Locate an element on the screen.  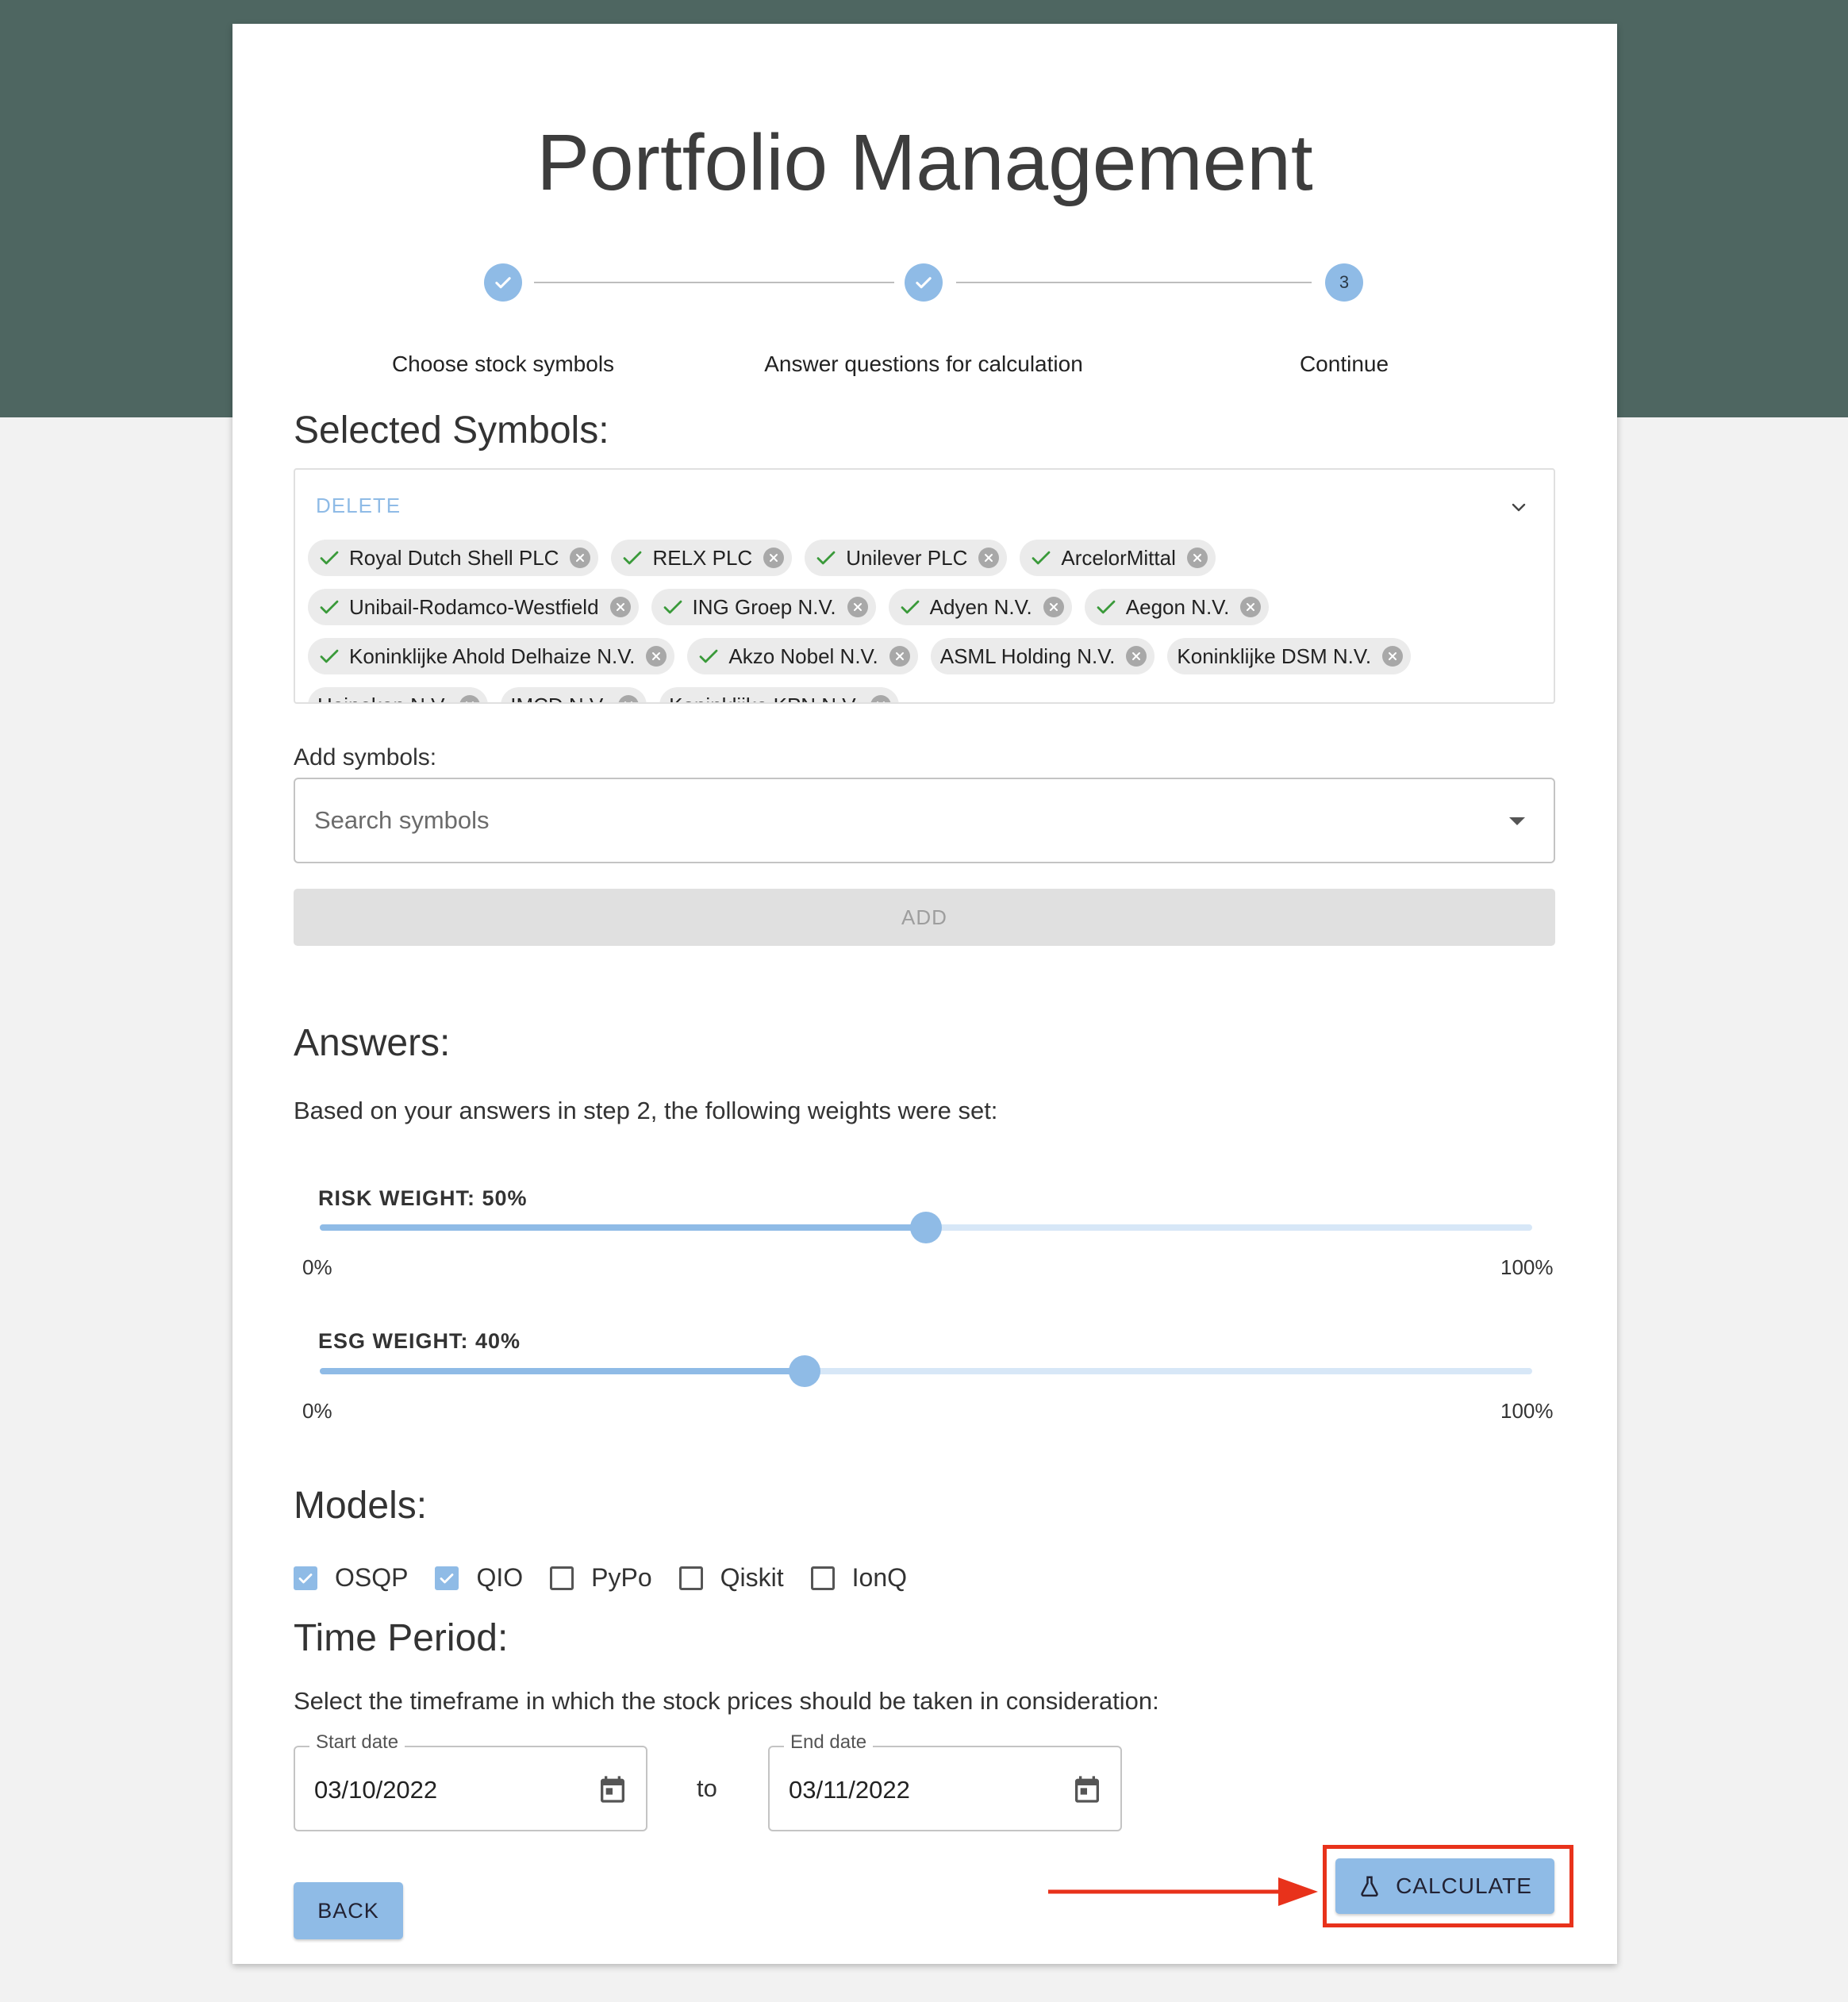
symbol-chip: ASML Holding N.V. is located at coordinates (1042, 656).